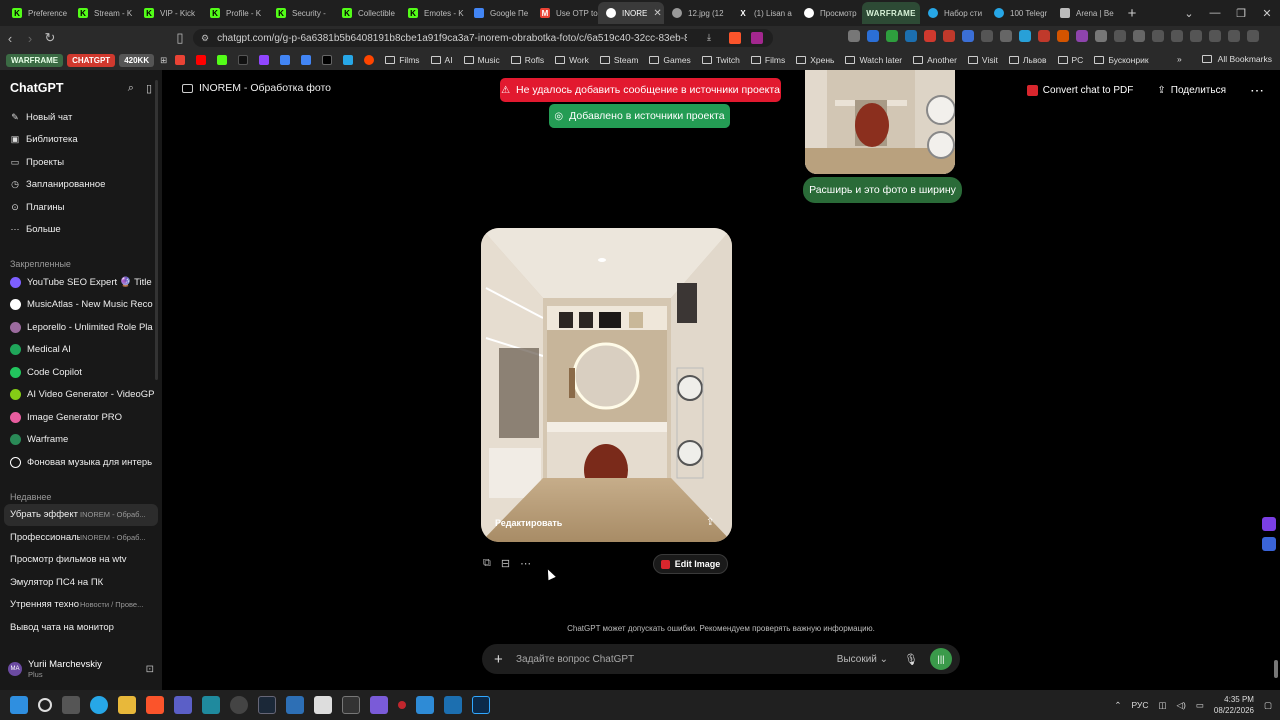 This screenshot has height=720, width=1280. What do you see at coordinates (829, 13) in the screenshot?
I see `tab-13: Просмотр` at bounding box center [829, 13].